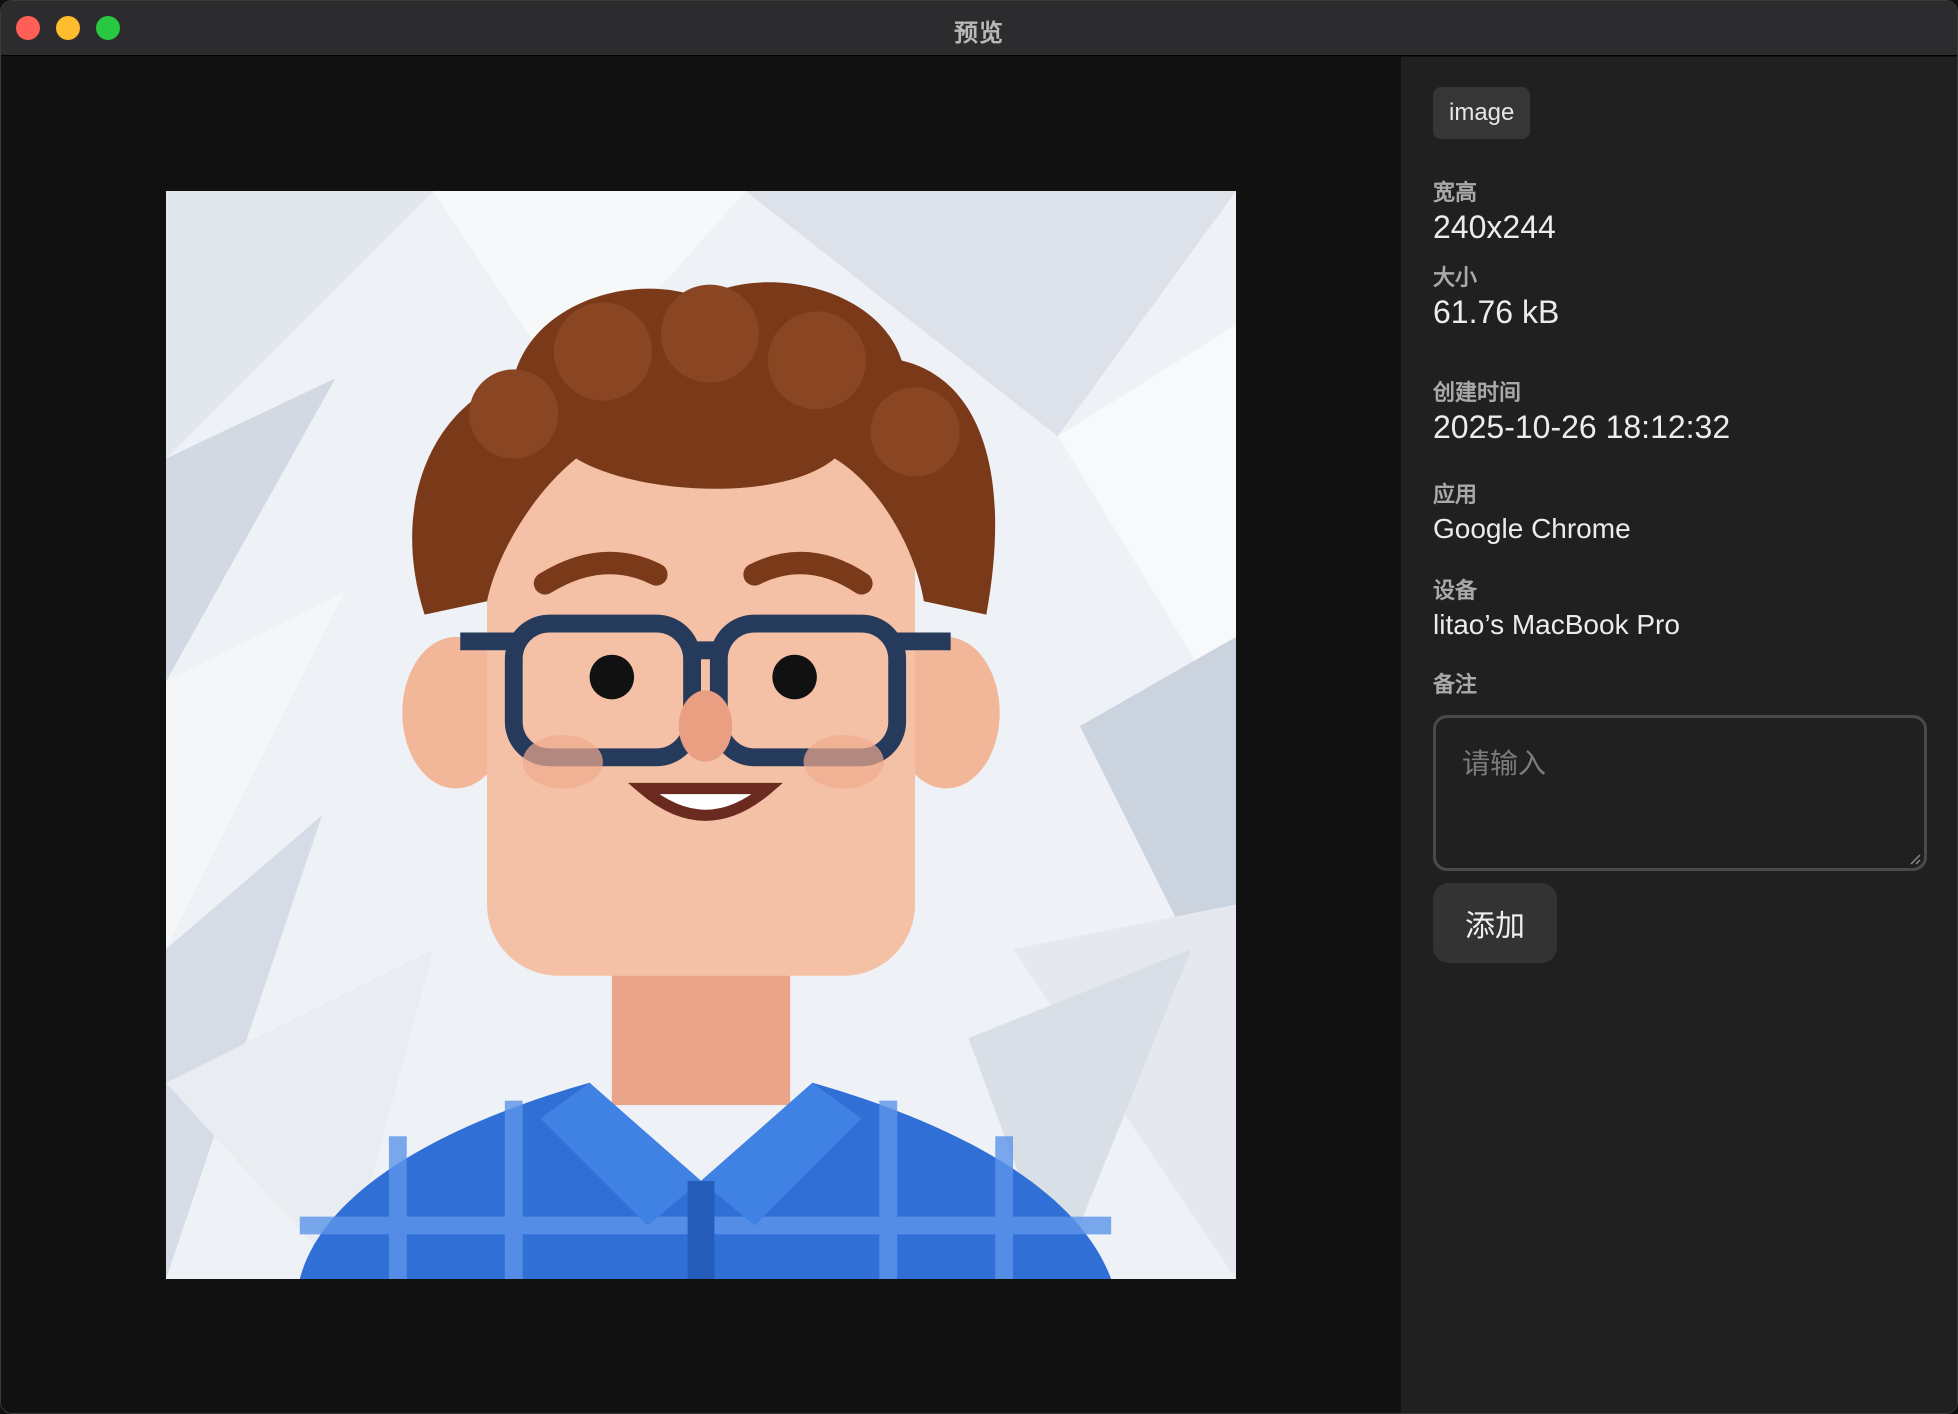 This screenshot has width=1958, height=1414. Describe the element at coordinates (1482, 113) in the screenshot. I see `type-tag: image` at that location.